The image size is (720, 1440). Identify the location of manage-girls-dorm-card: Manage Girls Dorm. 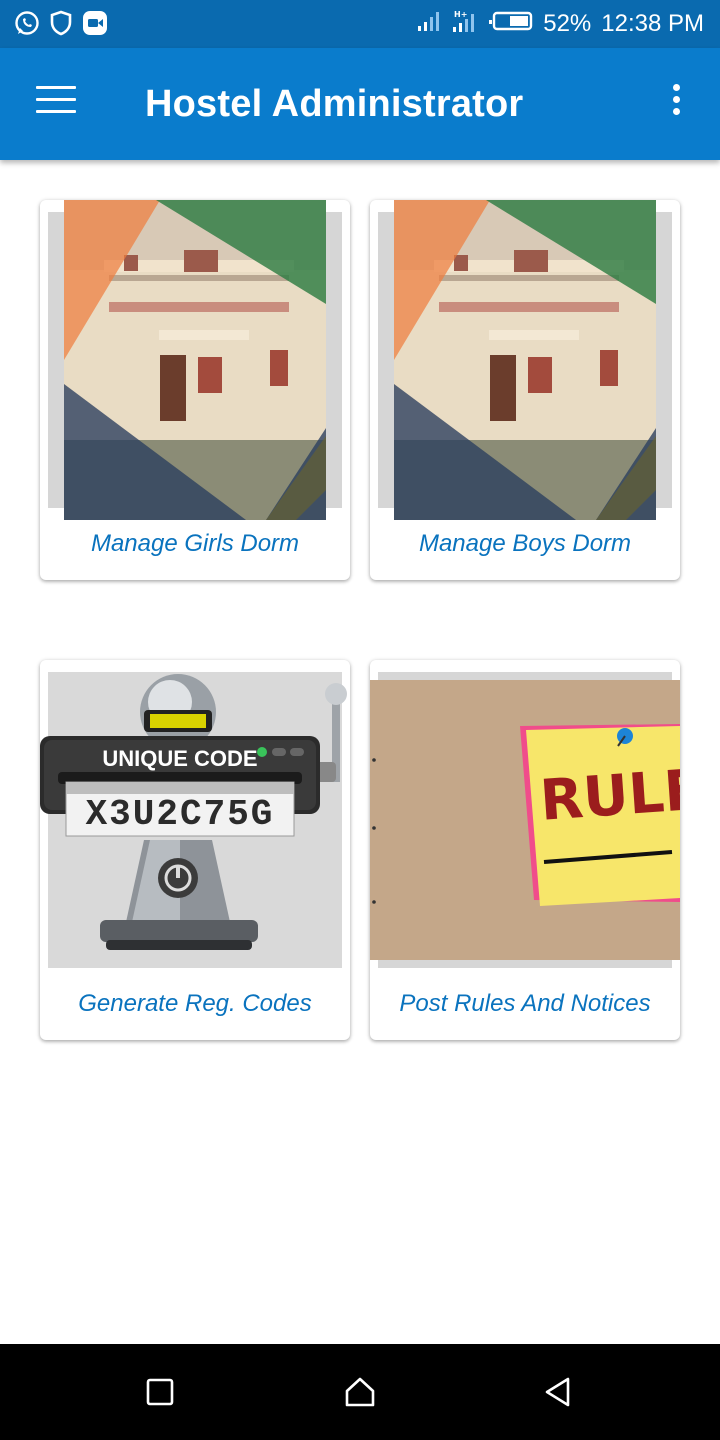
(195, 390).